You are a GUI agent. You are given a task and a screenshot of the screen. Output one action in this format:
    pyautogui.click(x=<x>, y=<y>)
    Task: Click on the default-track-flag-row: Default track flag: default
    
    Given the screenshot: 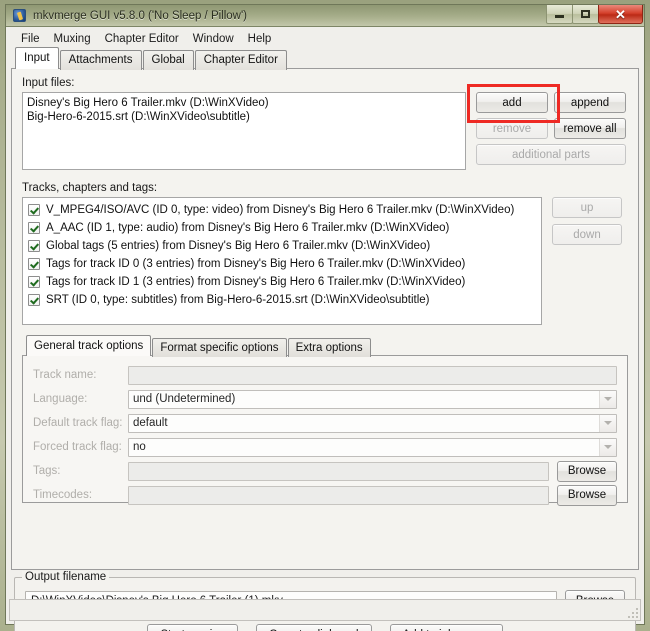 What is the action you would take?
    pyautogui.click(x=325, y=423)
    